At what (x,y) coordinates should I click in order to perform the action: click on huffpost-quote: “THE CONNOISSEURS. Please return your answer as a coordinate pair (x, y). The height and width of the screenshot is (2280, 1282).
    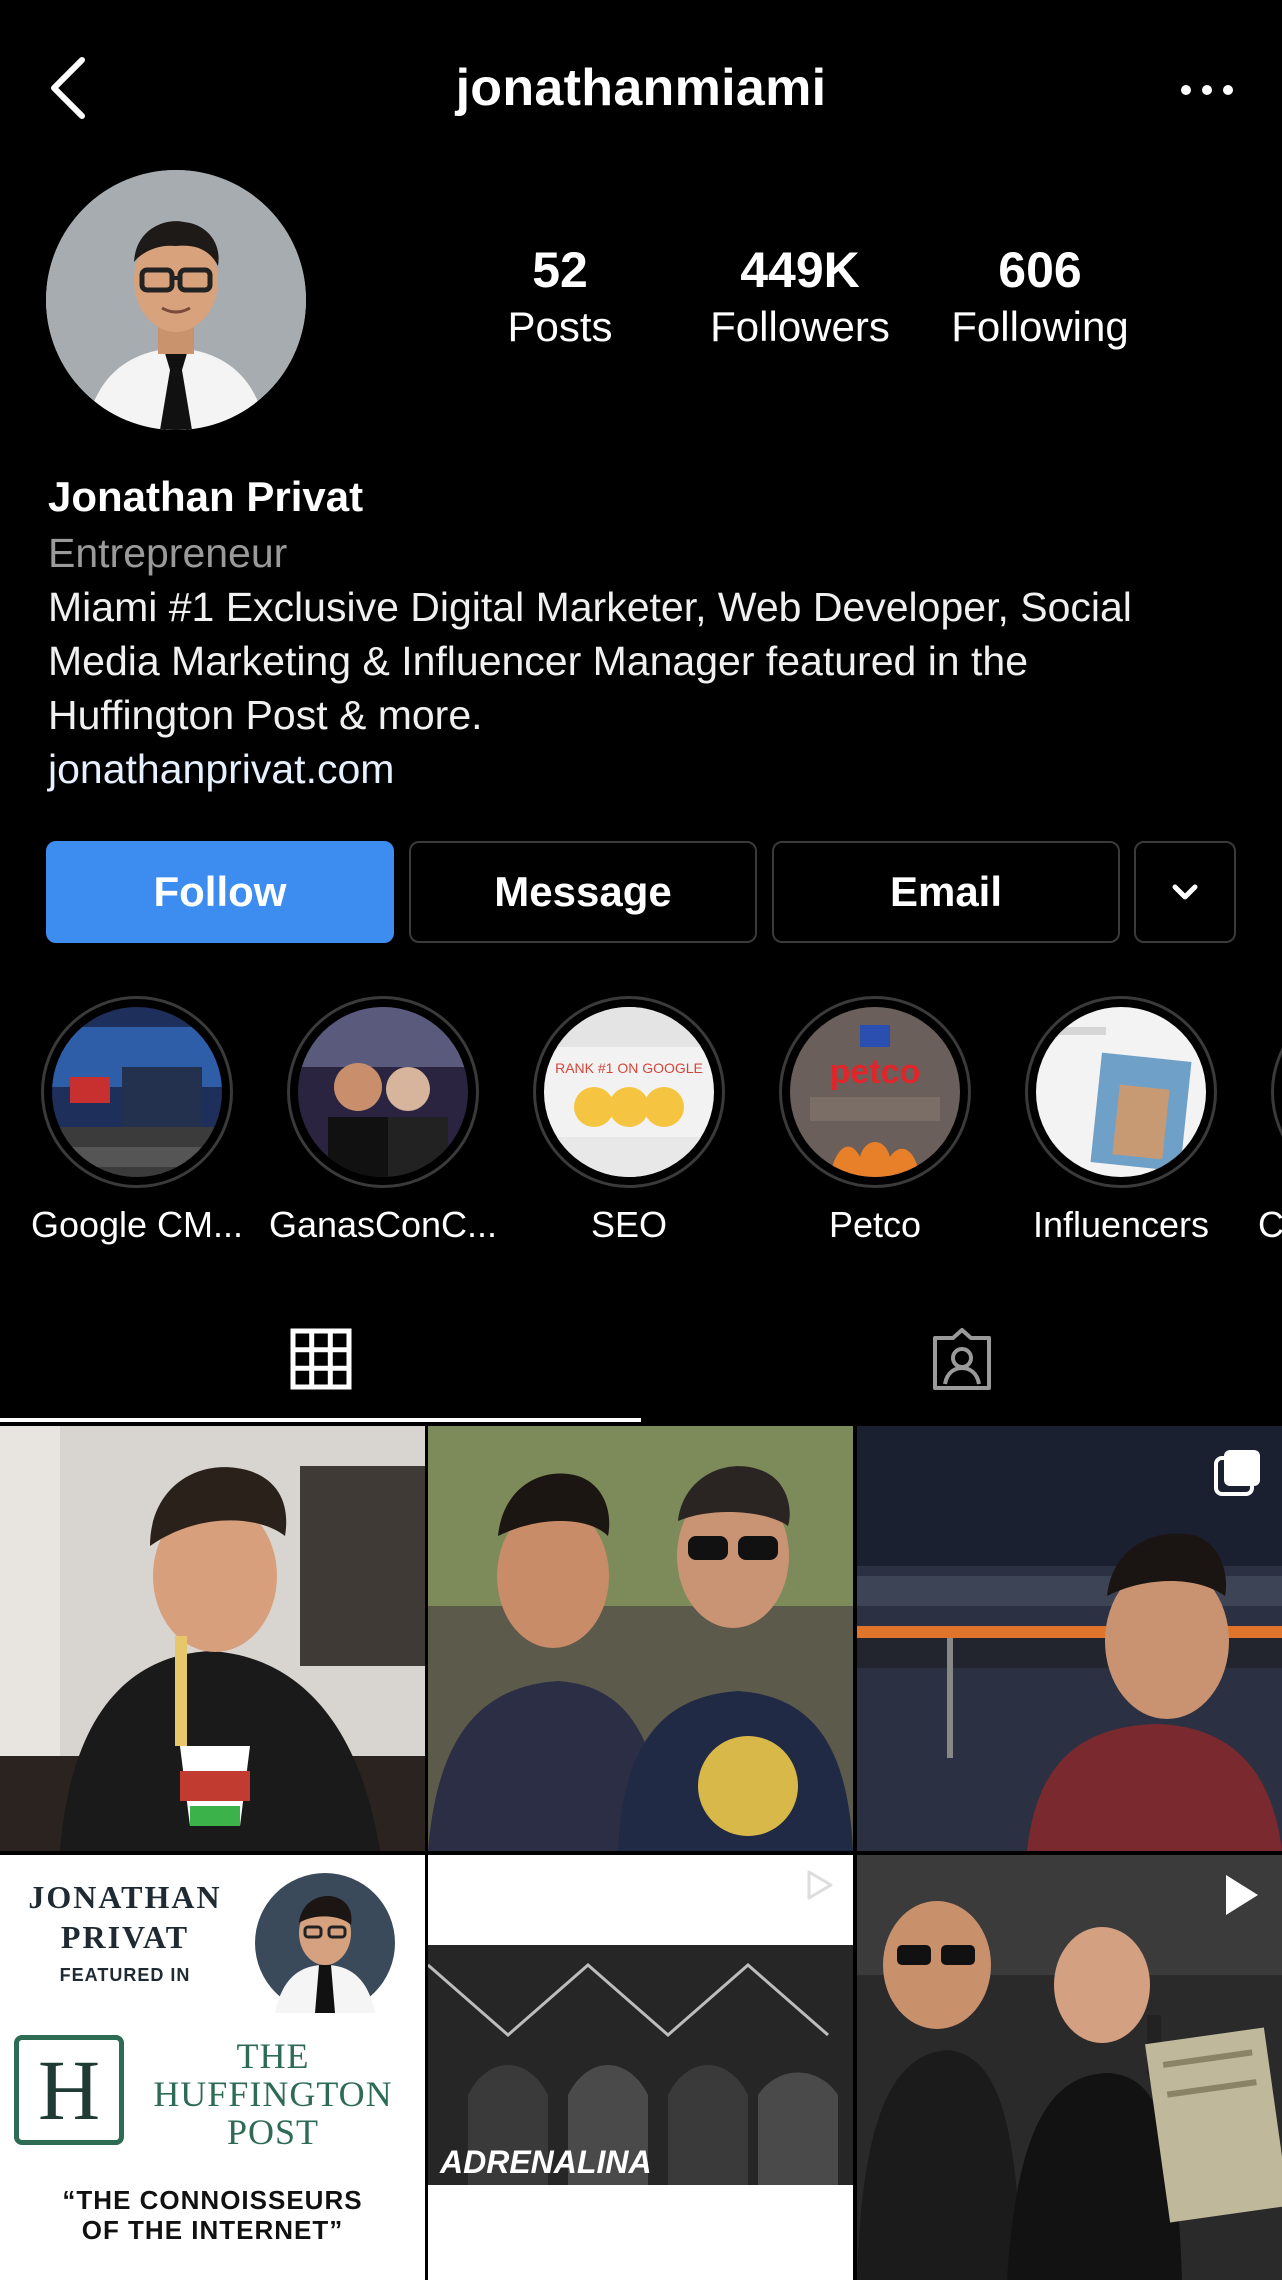
    Looking at the image, I should click on (212, 2200).